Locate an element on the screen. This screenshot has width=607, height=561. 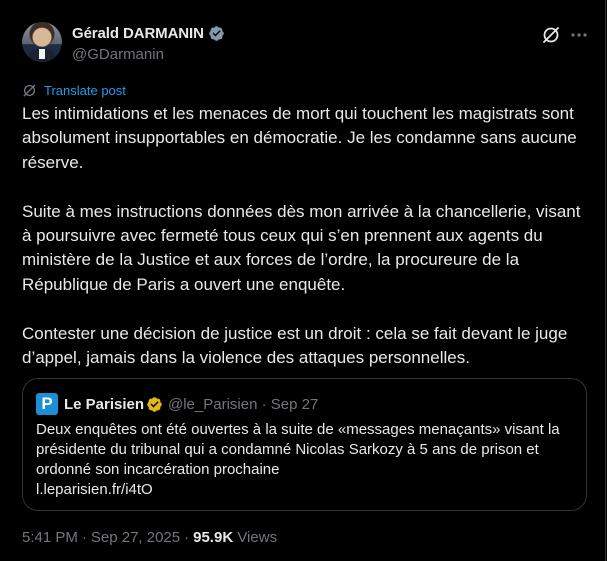
quoted-author-name: Le Parisien is located at coordinates (104, 404).